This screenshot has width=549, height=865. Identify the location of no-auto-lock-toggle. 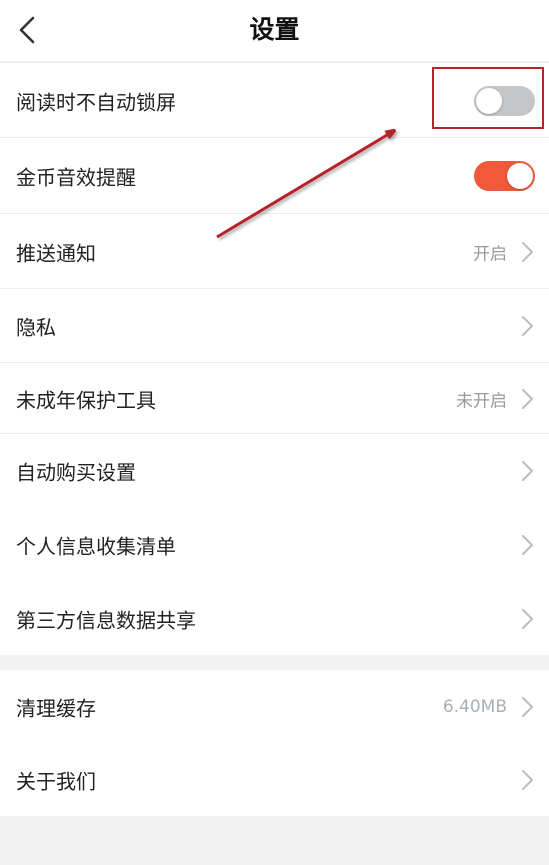
(504, 100).